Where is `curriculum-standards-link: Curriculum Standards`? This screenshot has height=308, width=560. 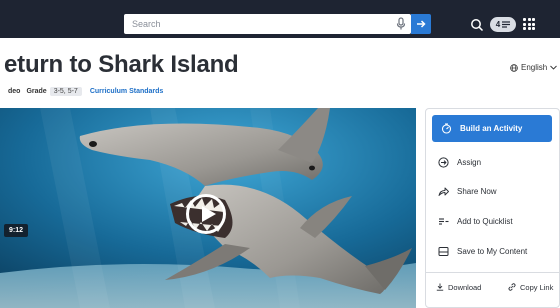 curriculum-standards-link: Curriculum Standards is located at coordinates (127, 91).